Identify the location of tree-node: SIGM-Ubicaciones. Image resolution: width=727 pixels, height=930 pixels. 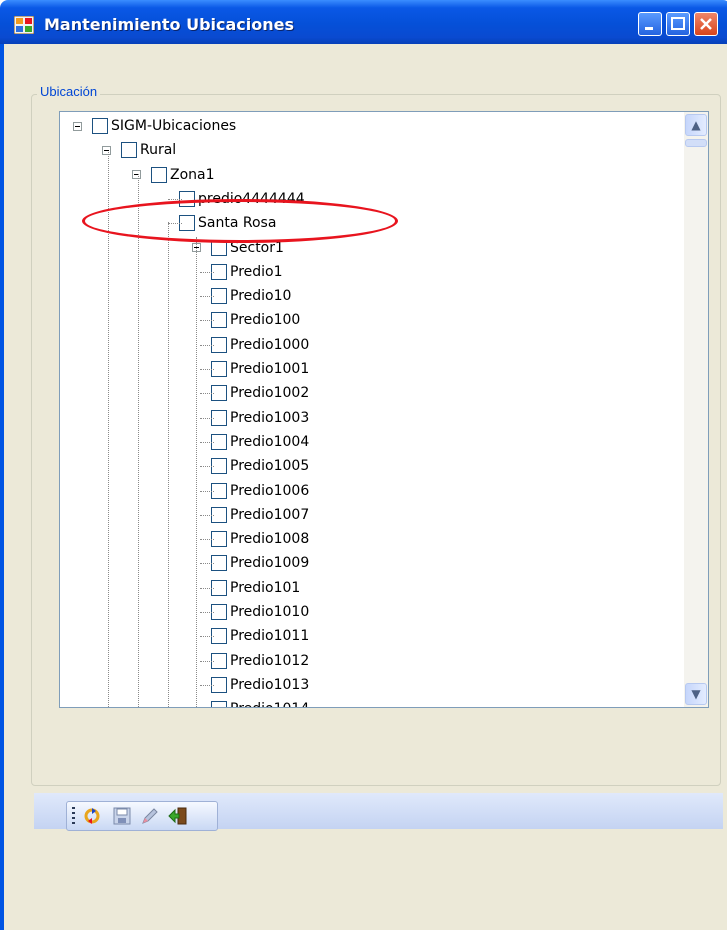
(154, 126).